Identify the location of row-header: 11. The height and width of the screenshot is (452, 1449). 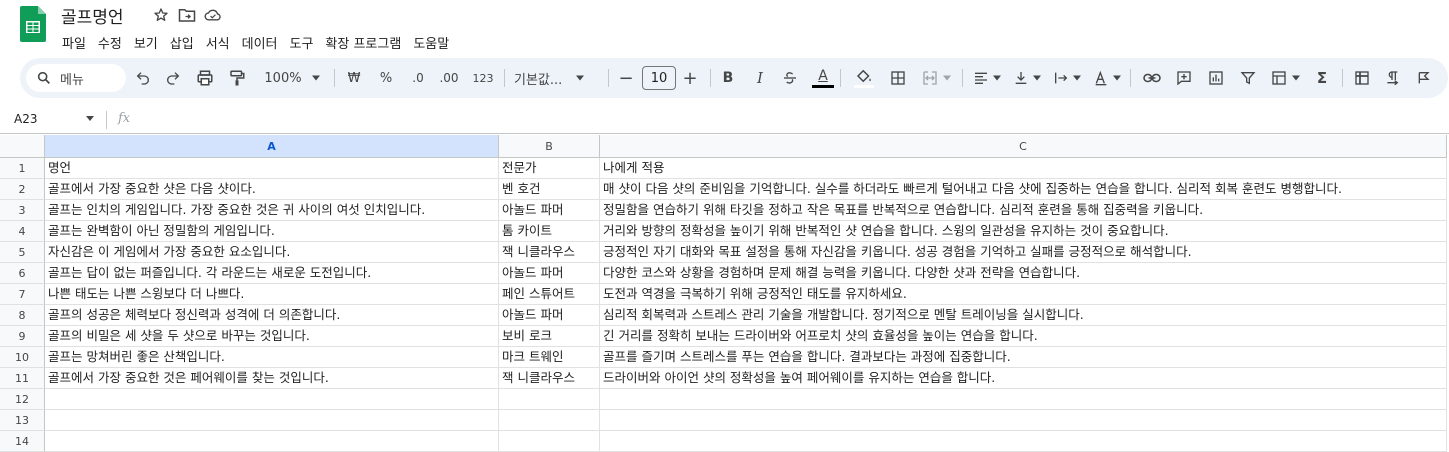
(22, 378).